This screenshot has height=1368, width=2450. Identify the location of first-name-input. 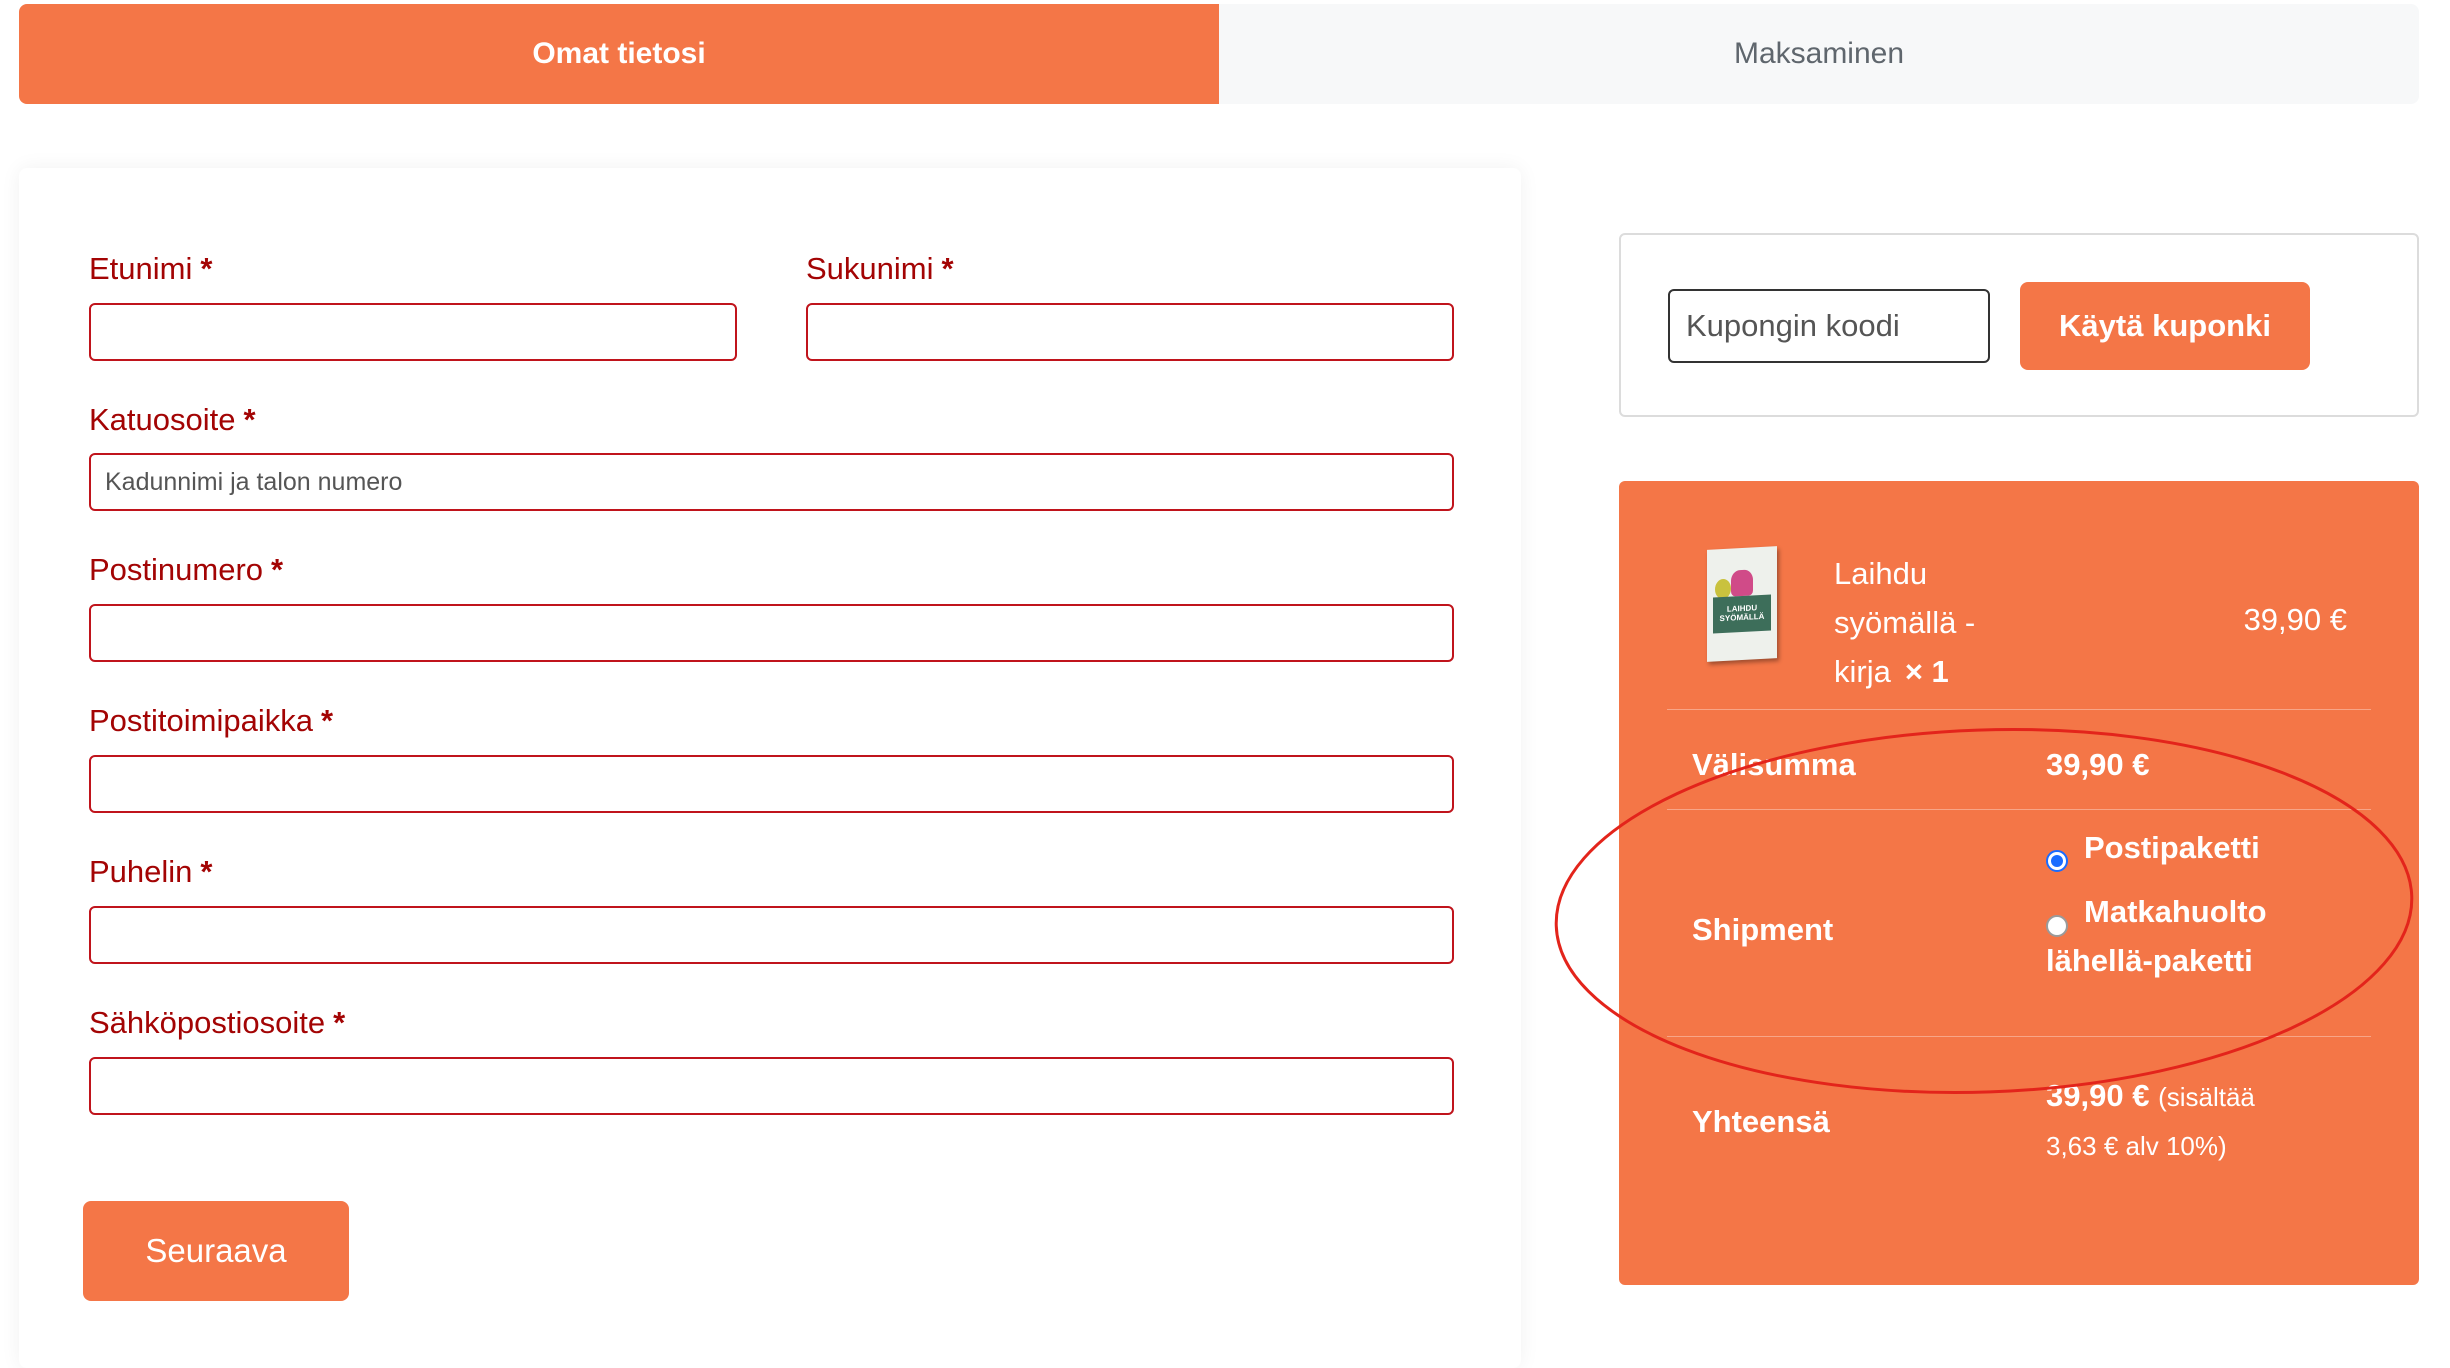
(413, 332).